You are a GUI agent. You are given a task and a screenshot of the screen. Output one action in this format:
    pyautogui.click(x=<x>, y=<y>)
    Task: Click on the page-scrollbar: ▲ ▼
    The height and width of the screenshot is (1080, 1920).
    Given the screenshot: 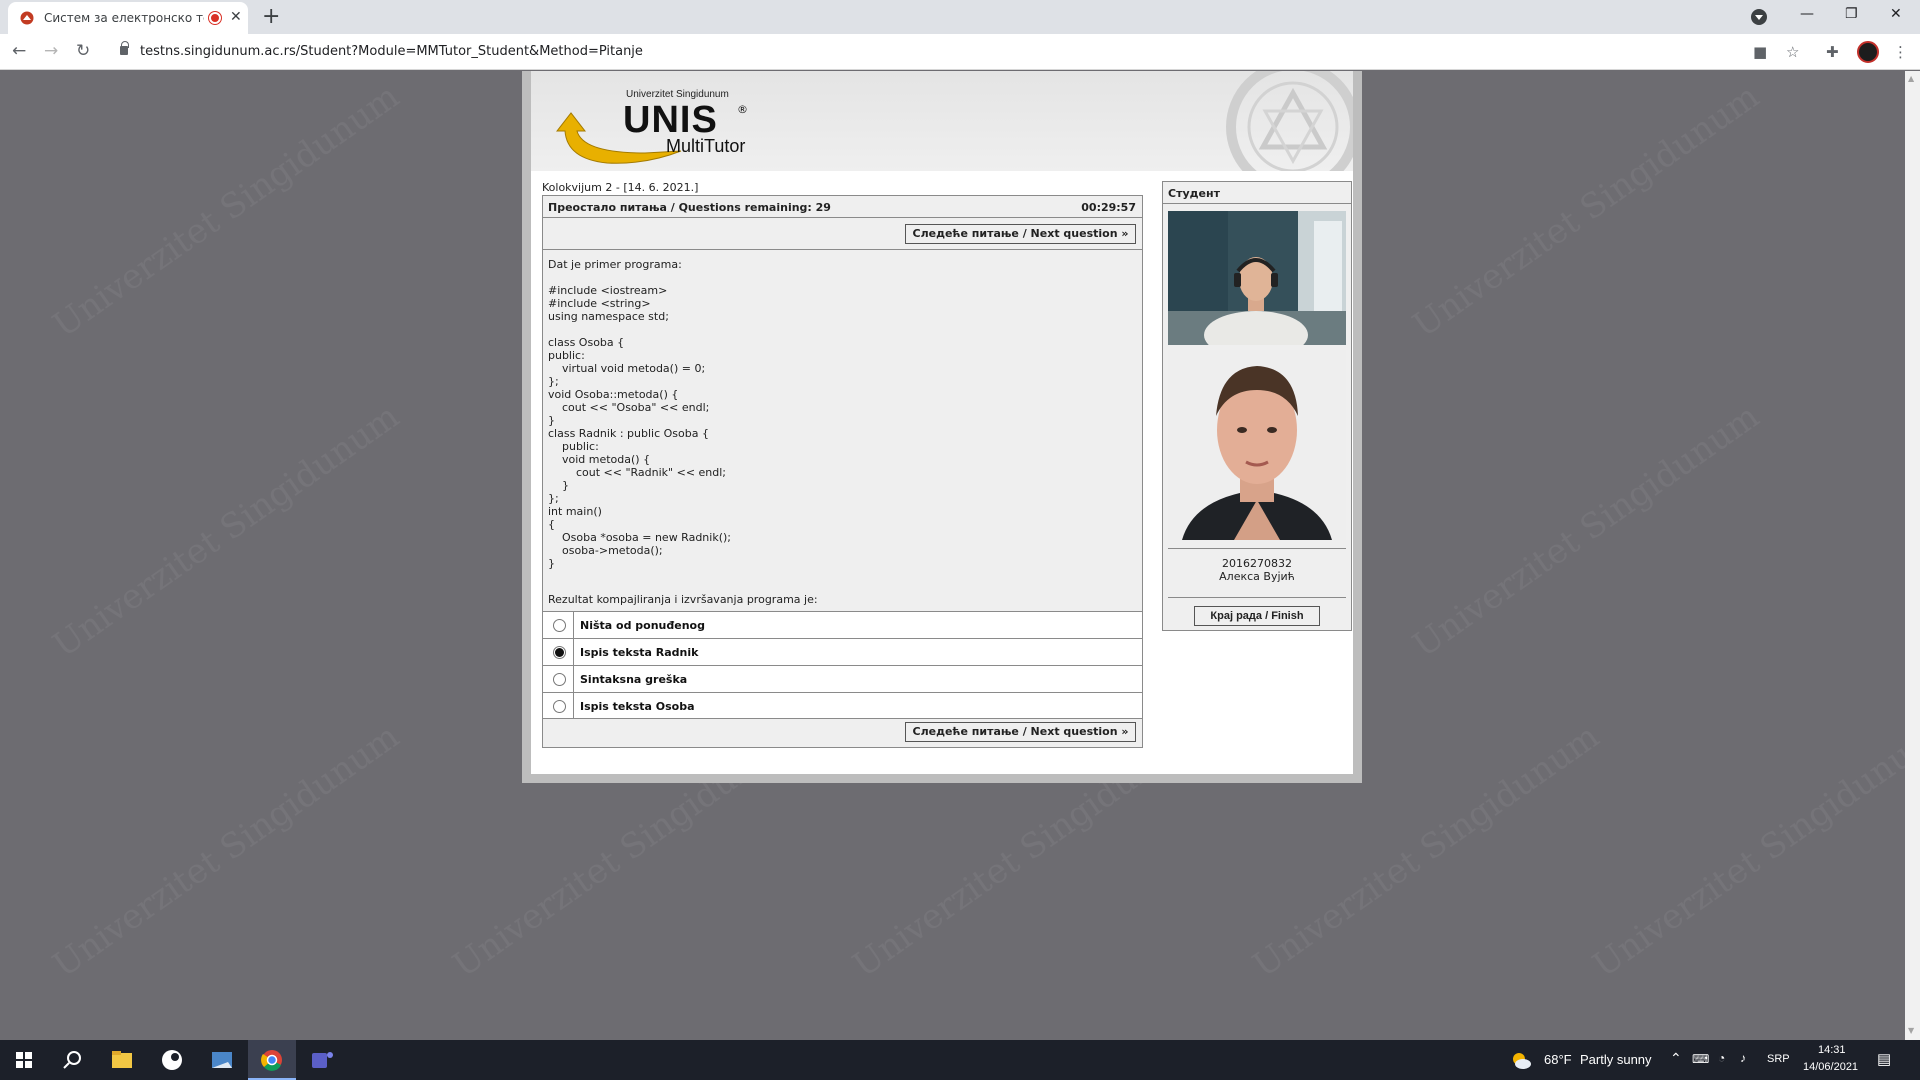 What is the action you would take?
    pyautogui.click(x=1912, y=555)
    